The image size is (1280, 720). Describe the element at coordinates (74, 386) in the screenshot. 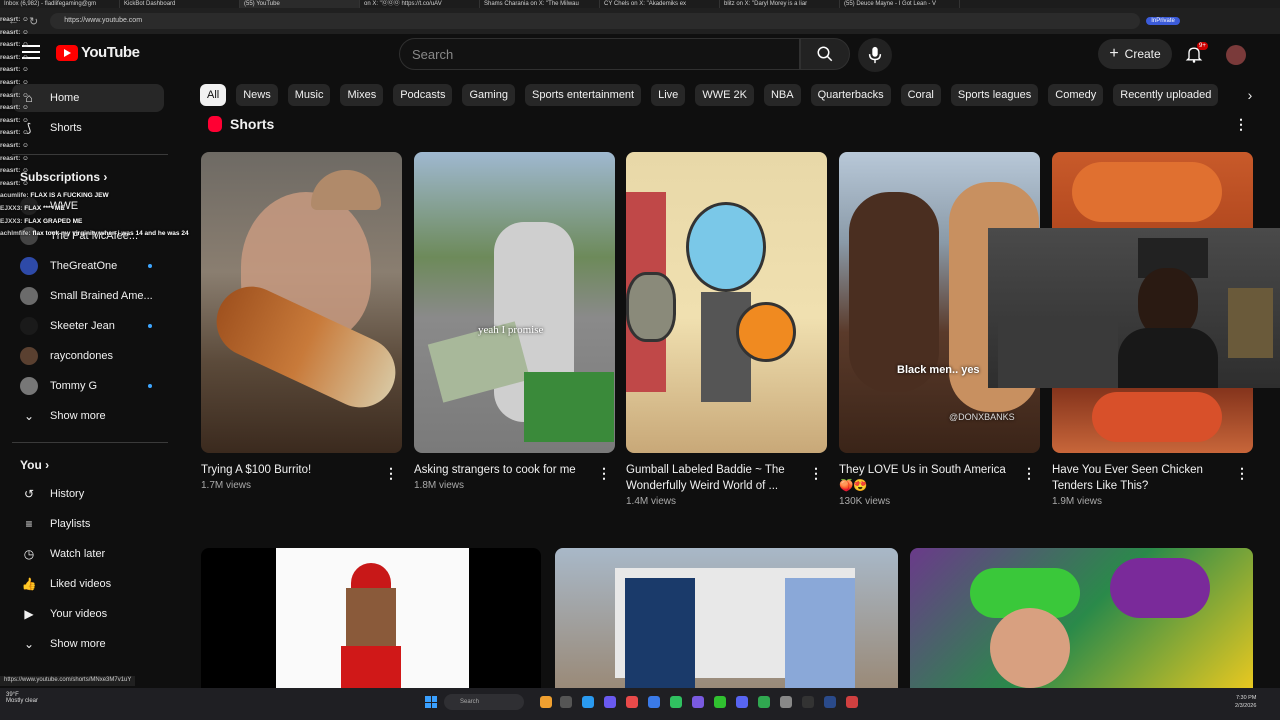

I see `subscription-label: Tommy G` at that location.